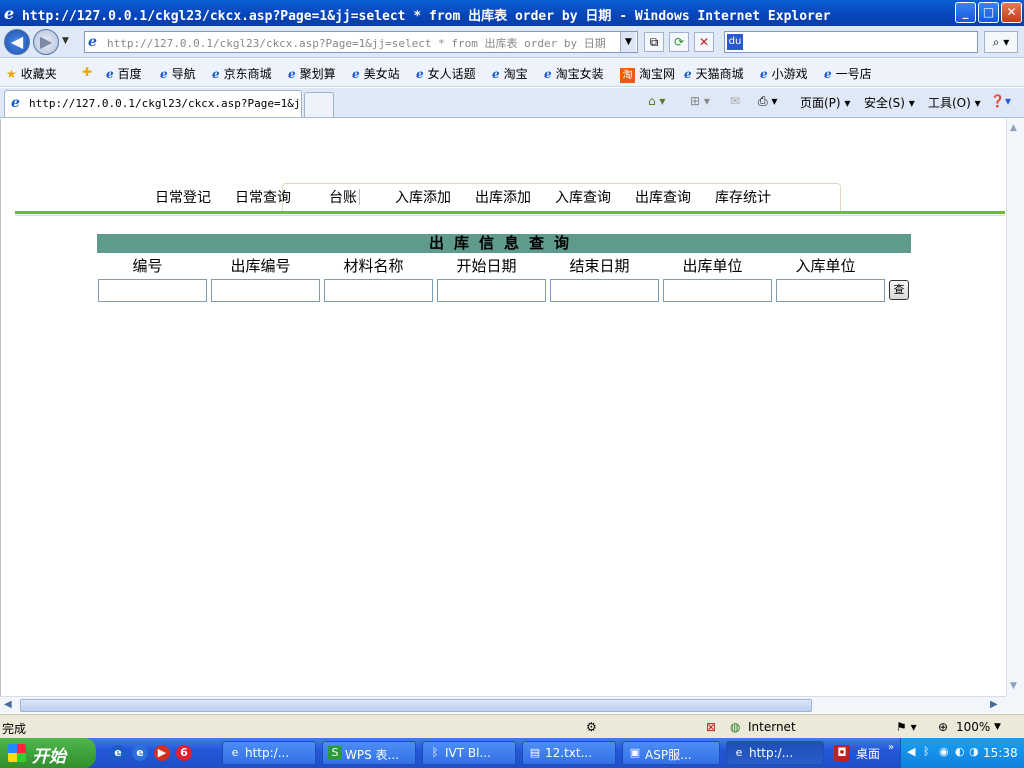  I want to click on column-header-material: 材料名称, so click(373, 266).